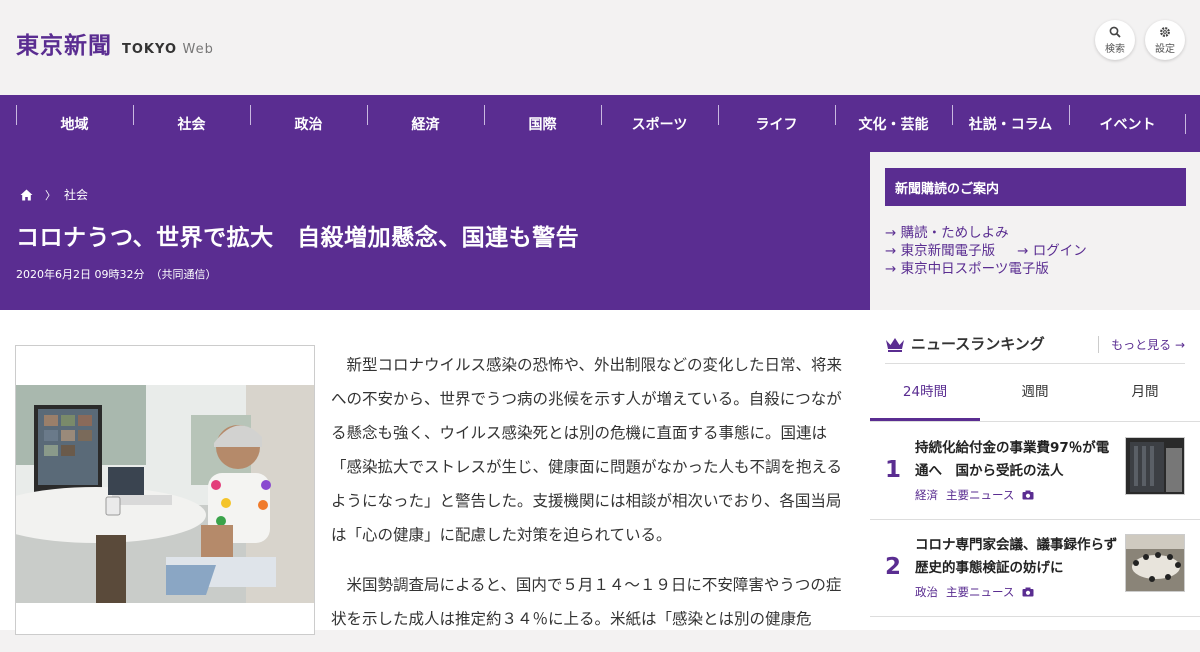 The width and height of the screenshot is (1200, 652). Describe the element at coordinates (149, 49) in the screenshot. I see `logo-tokyo: TOKYO` at that location.